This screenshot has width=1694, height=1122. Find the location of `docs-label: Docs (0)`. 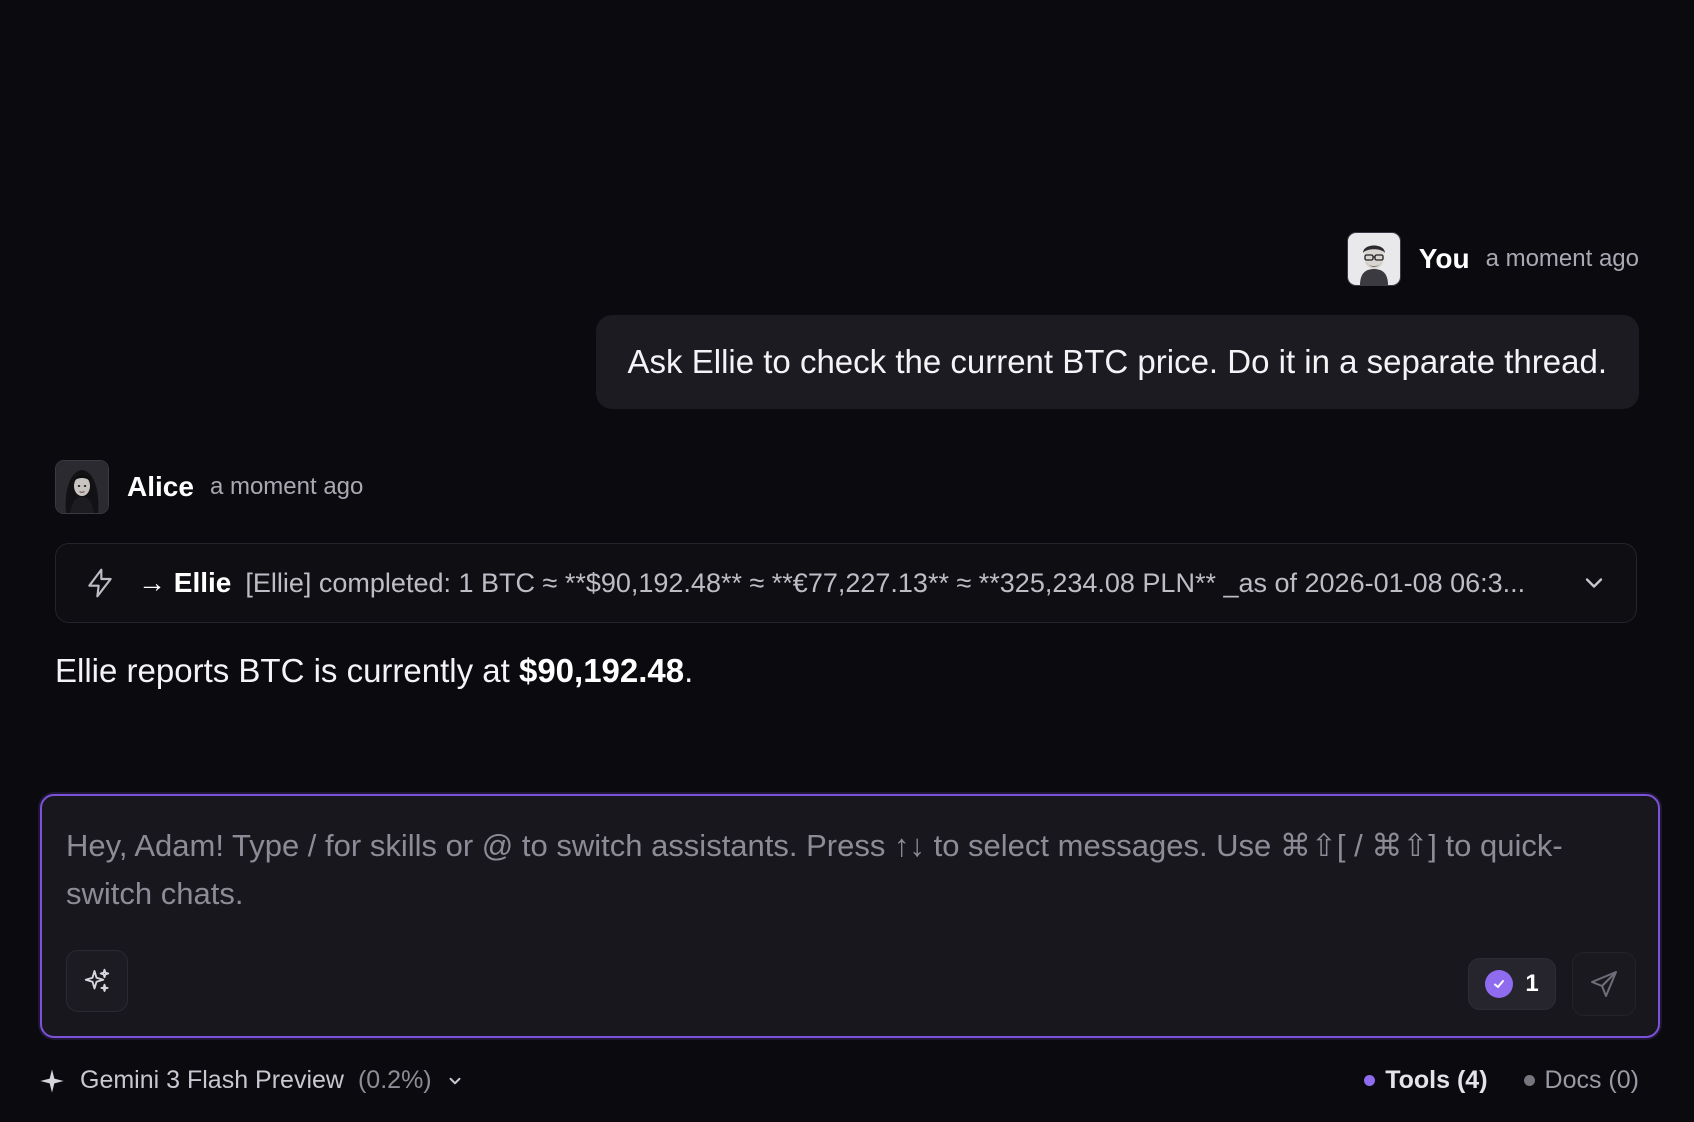

docs-label: Docs (0) is located at coordinates (1591, 1080).